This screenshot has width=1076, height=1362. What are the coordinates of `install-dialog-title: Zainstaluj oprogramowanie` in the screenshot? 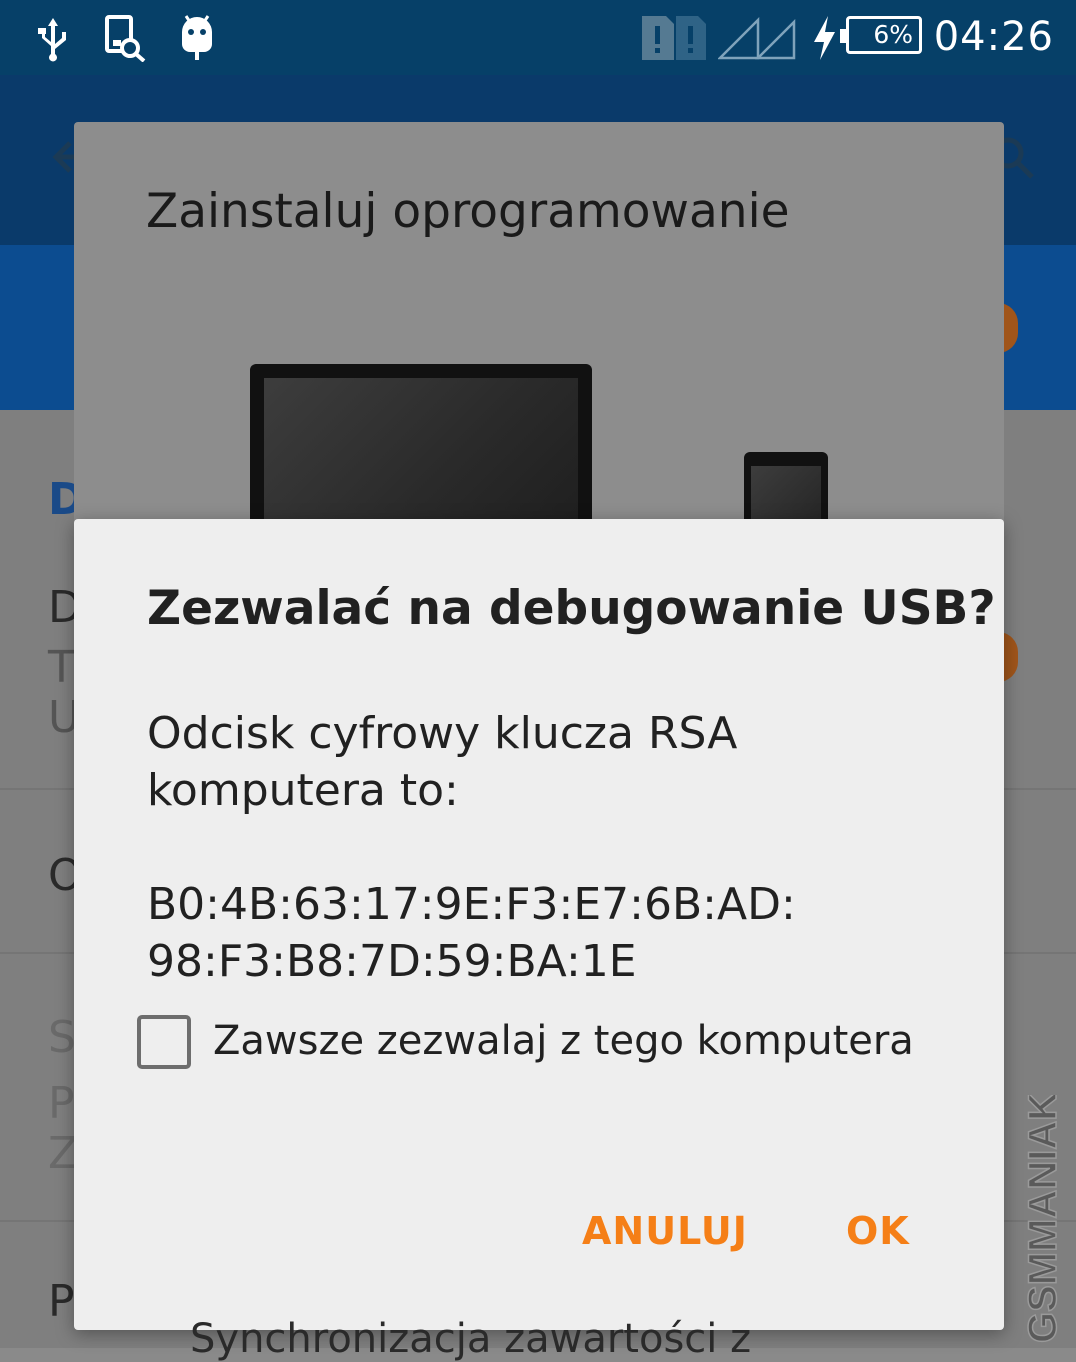 It's located at (468, 211).